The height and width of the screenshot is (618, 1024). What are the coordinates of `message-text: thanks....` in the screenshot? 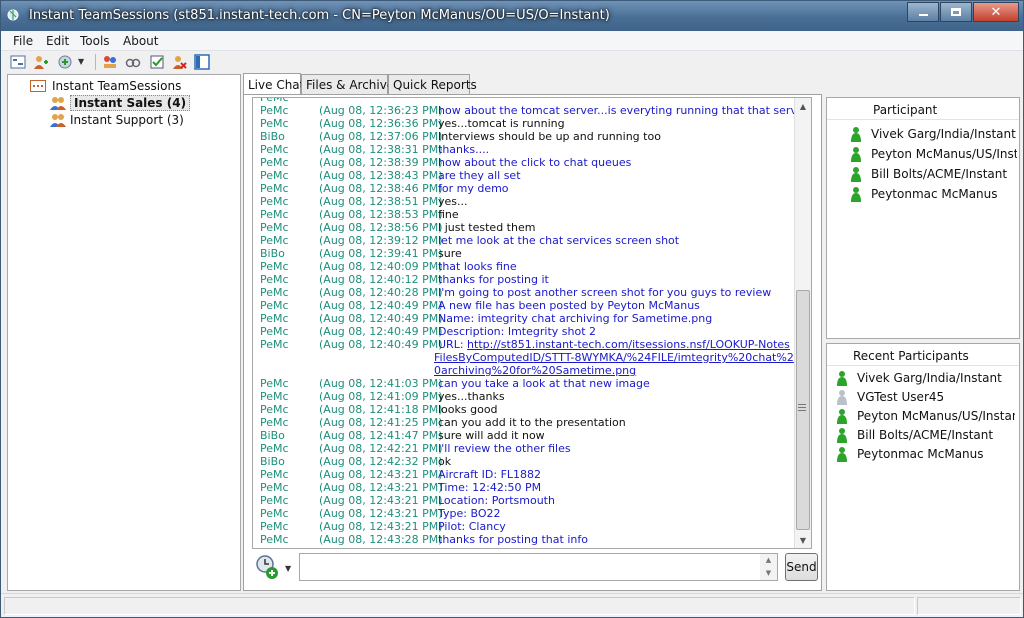 It's located at (464, 149).